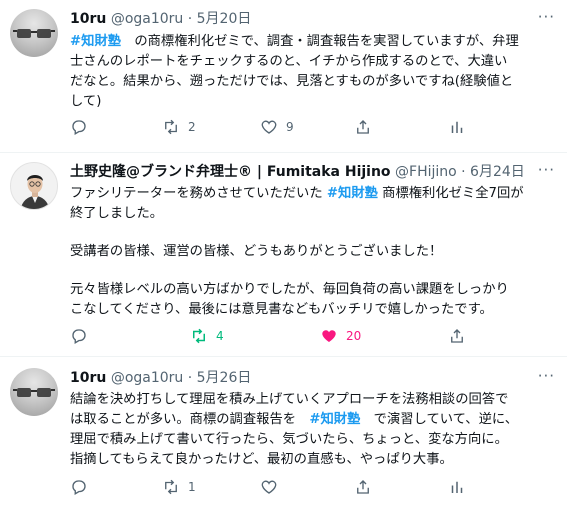 This screenshot has height=507, width=567. I want to click on like-count: 9, so click(290, 127).